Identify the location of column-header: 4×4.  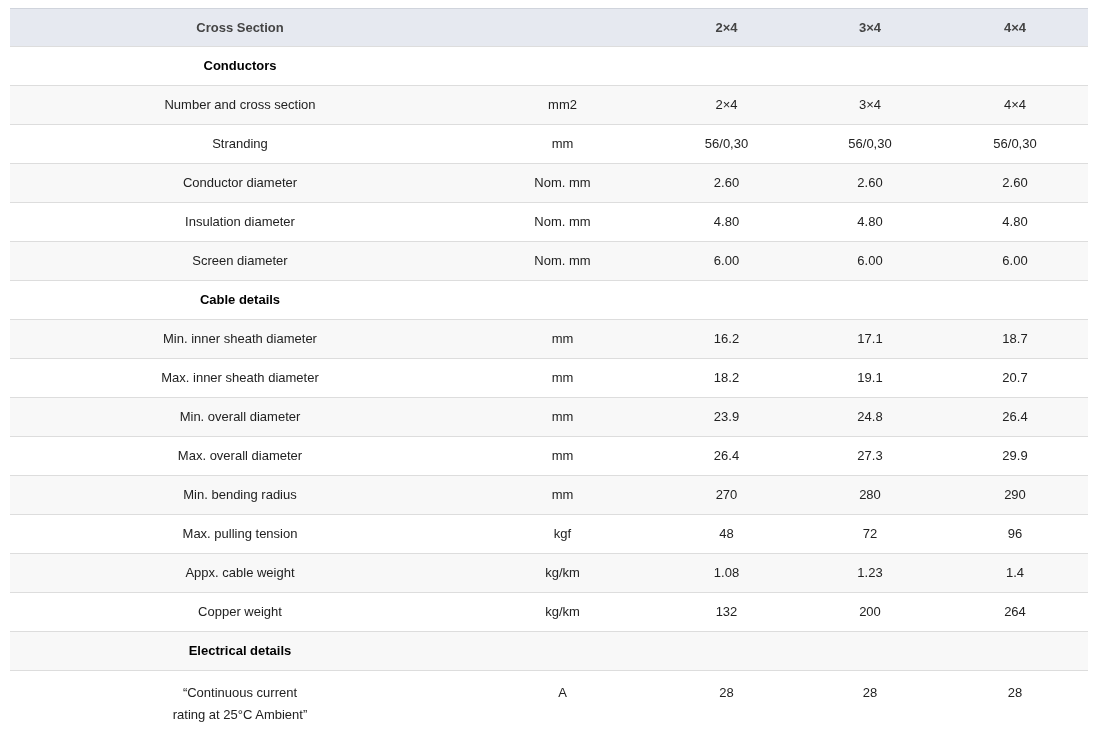
(1015, 27).